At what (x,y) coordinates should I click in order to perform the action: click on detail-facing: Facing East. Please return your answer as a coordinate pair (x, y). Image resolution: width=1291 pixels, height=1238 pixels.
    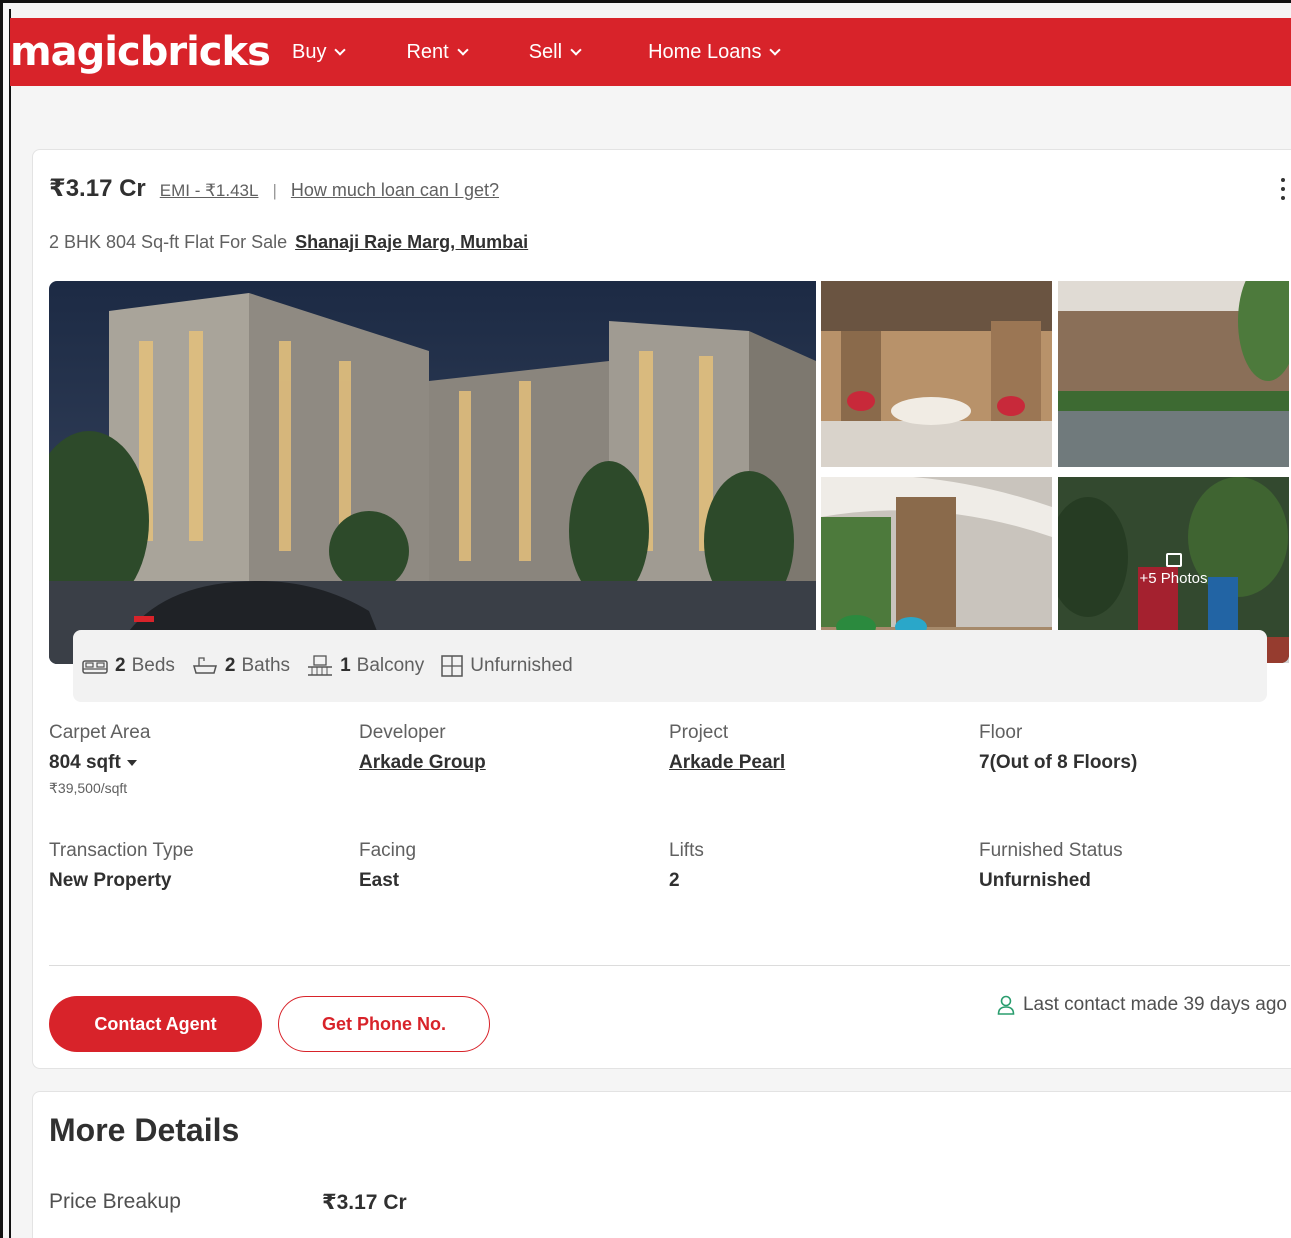
    Looking at the image, I should click on (509, 866).